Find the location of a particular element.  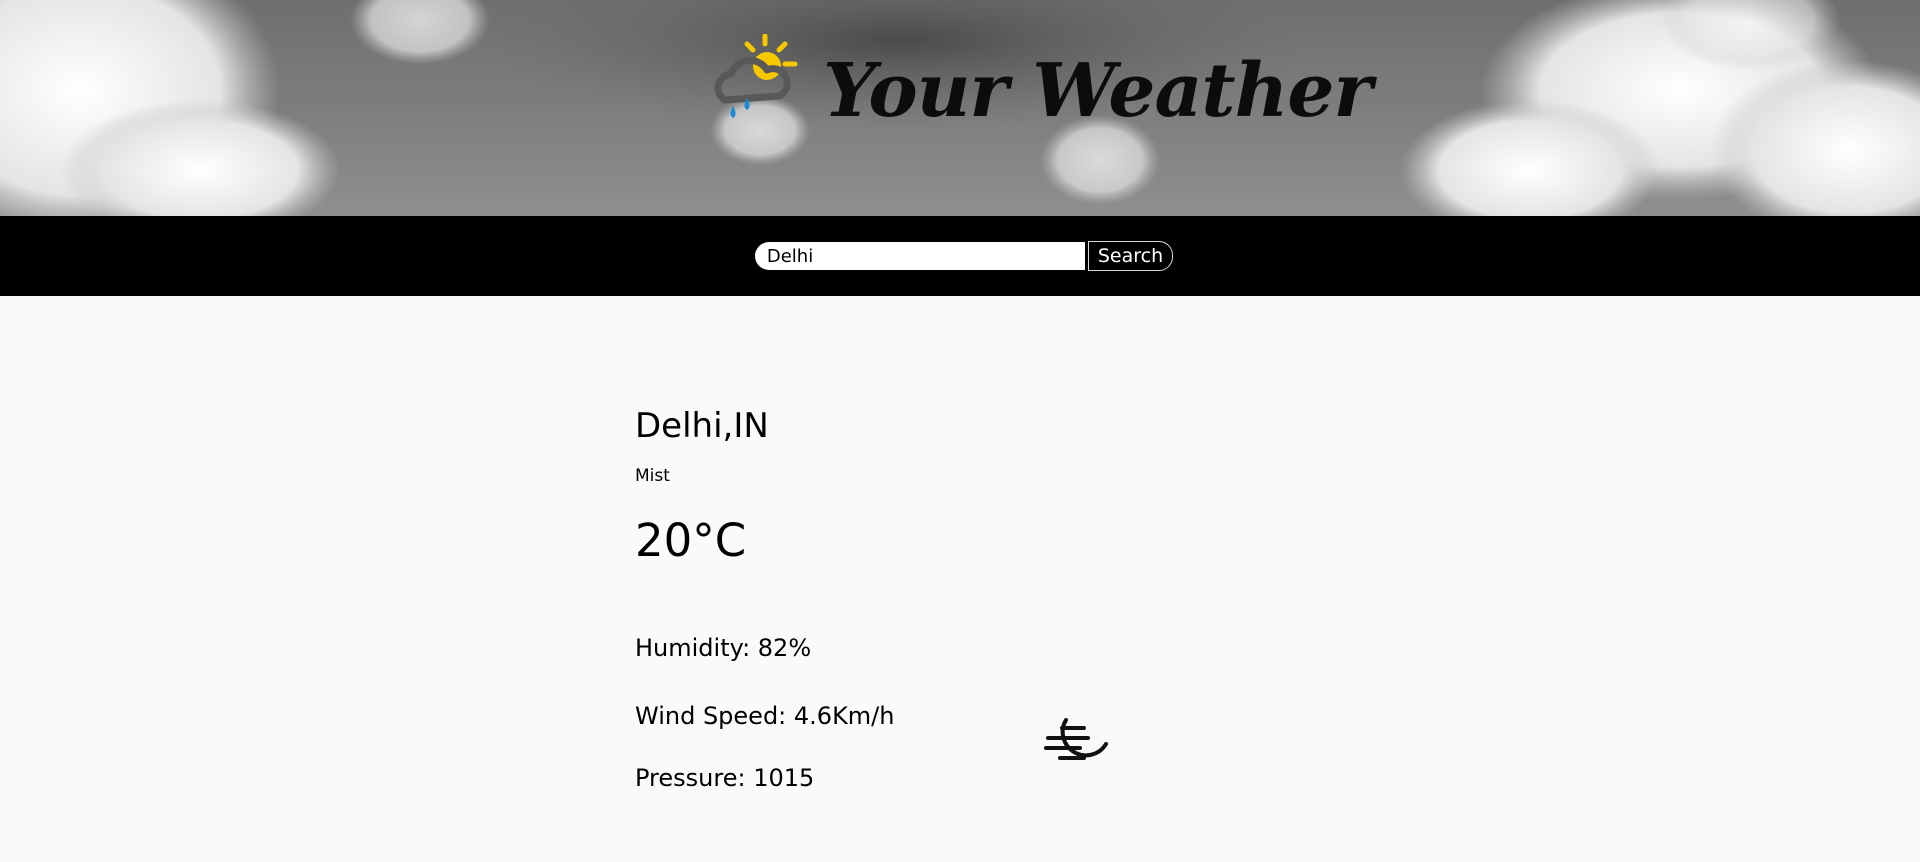

brand: Your Weather is located at coordinates (1038, 84).